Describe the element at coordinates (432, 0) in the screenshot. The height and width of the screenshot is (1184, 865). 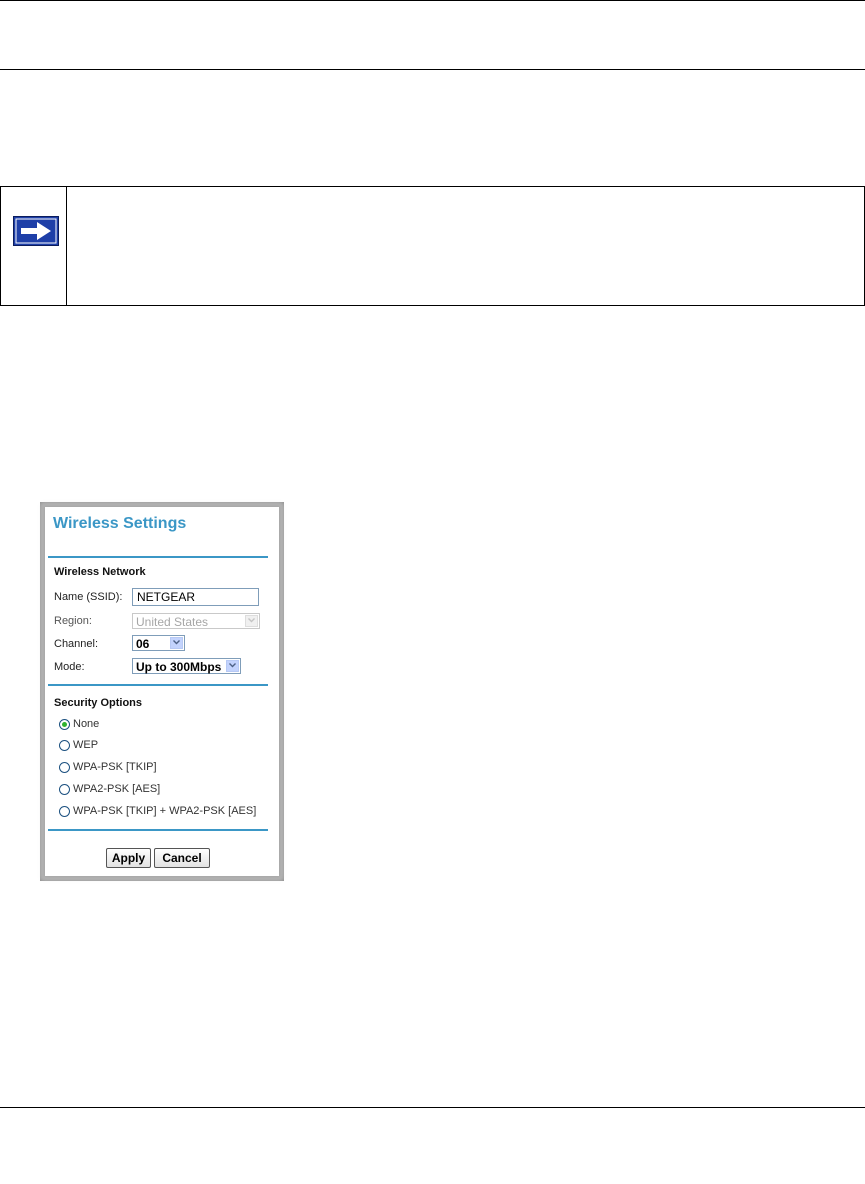
I see `header-rule-top` at that location.